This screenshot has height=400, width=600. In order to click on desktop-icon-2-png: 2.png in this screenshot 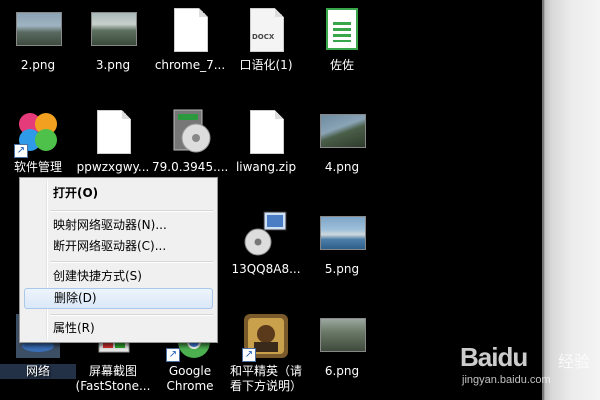, I will do `click(38, 39)`.